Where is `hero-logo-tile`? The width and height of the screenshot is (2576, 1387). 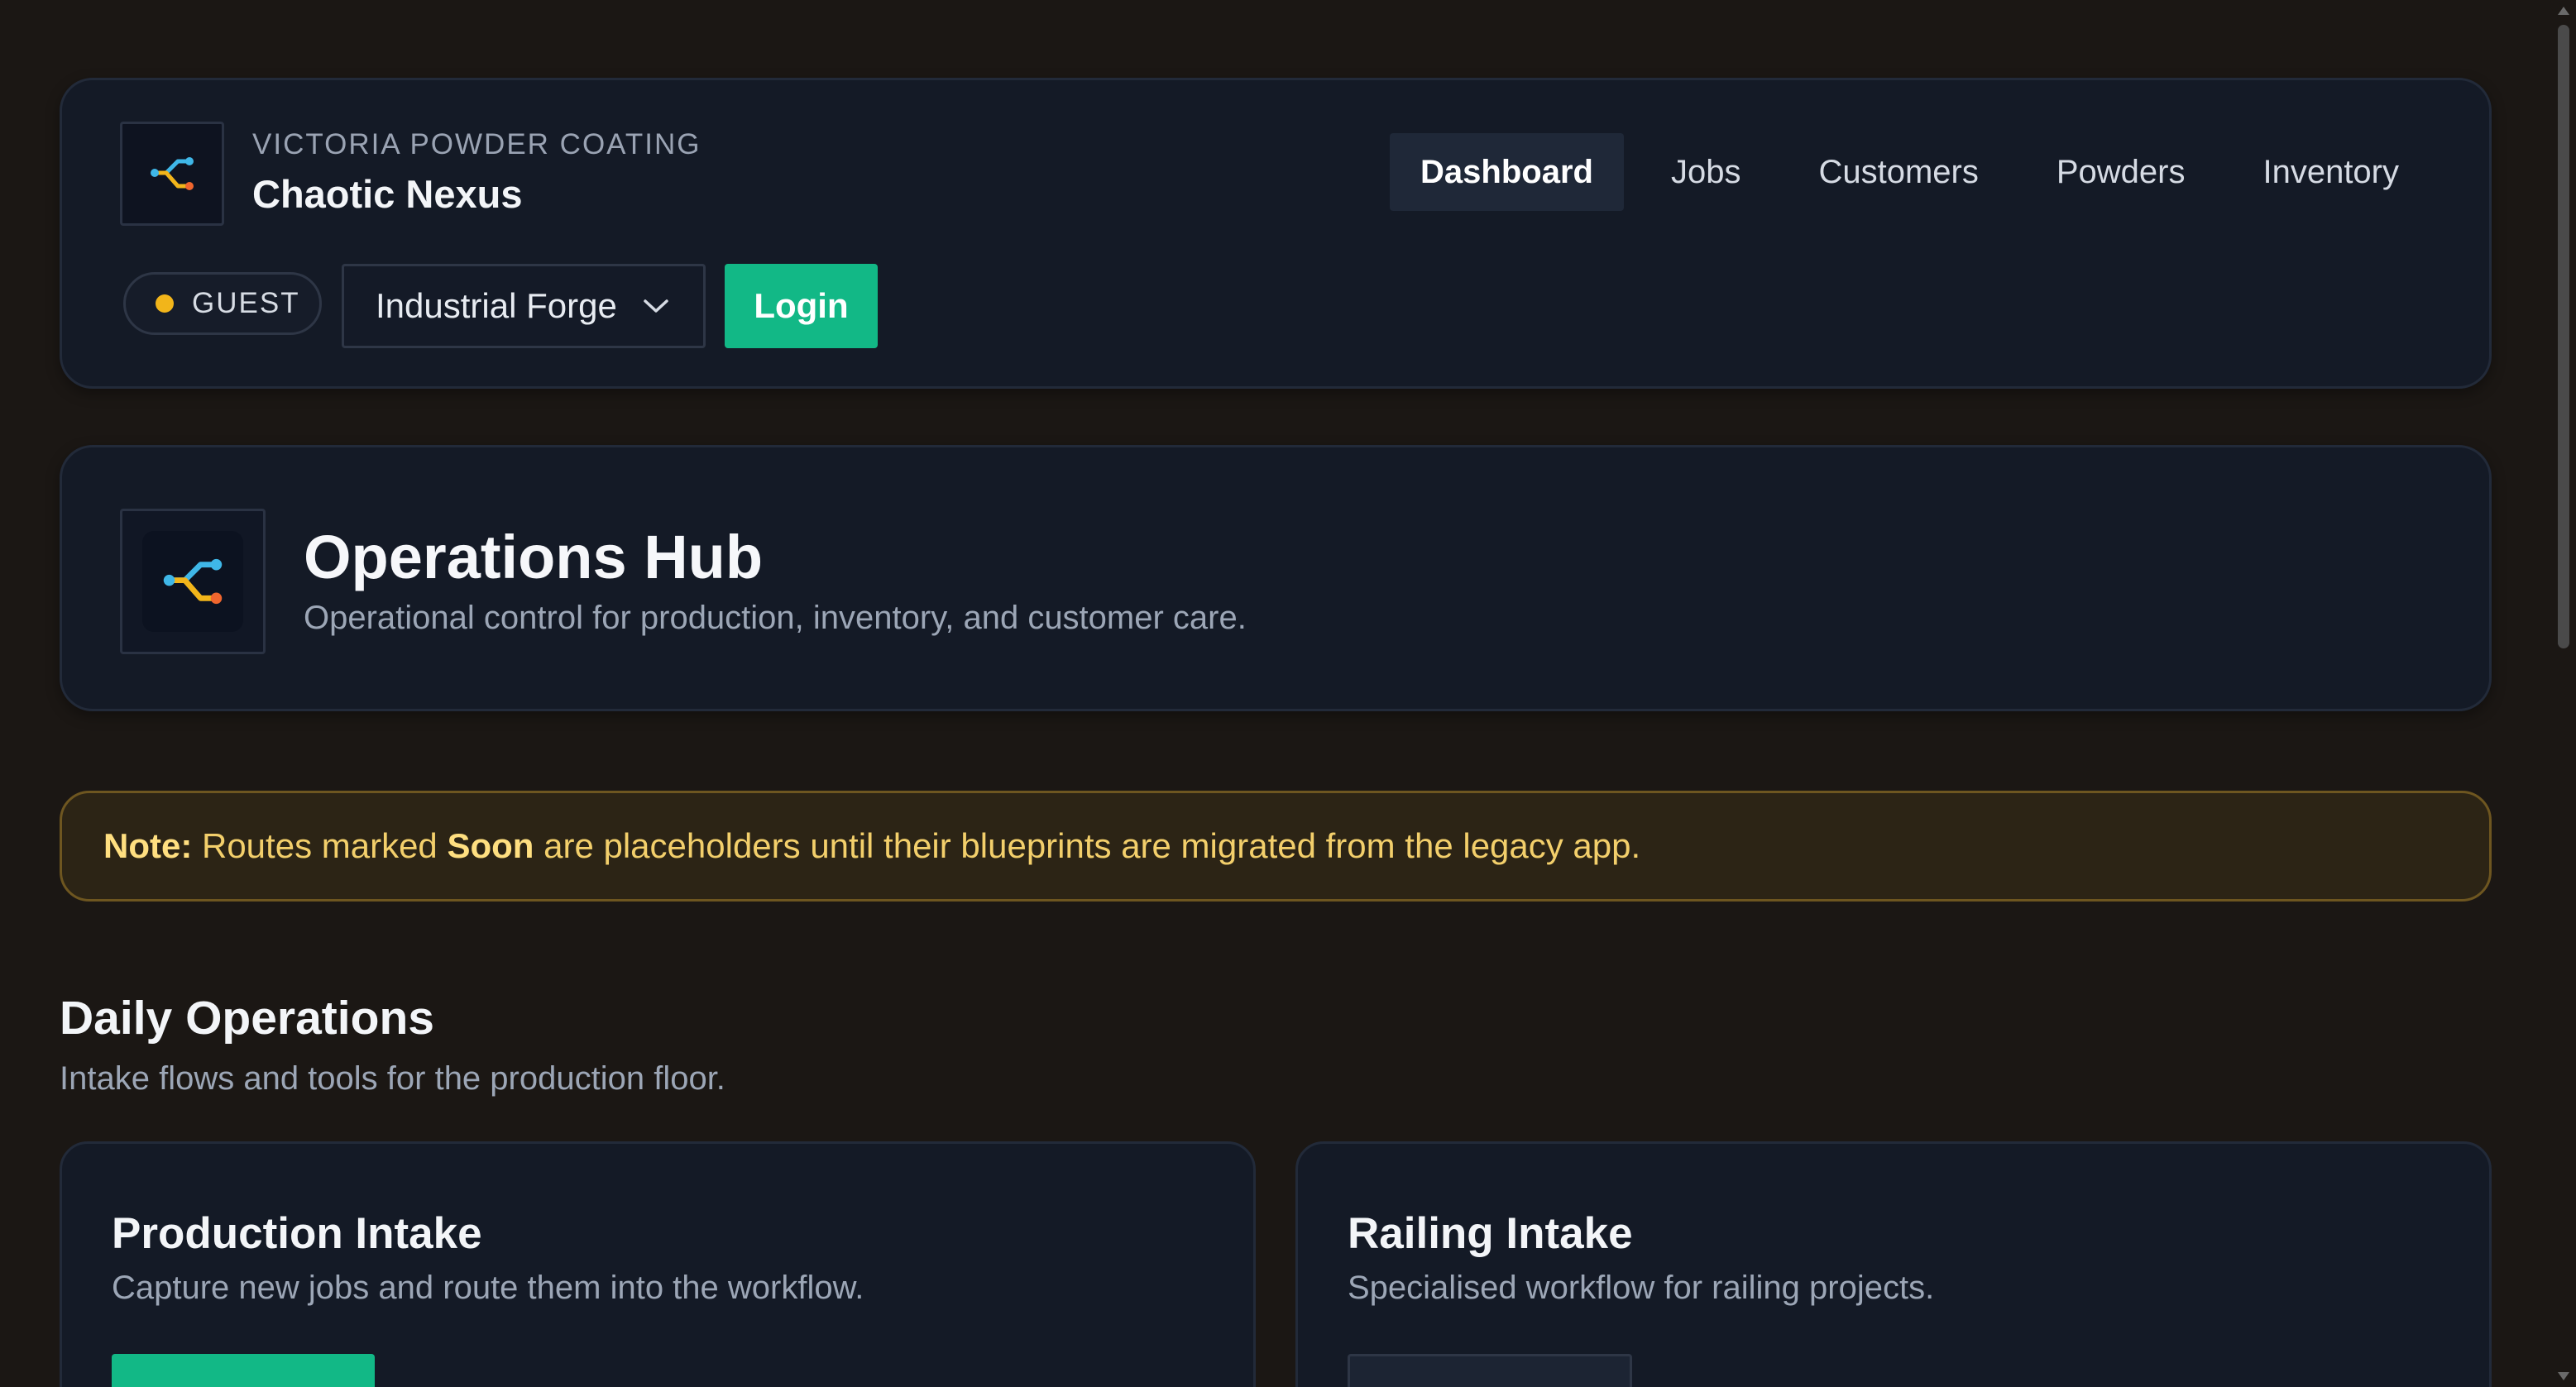 hero-logo-tile is located at coordinates (193, 582).